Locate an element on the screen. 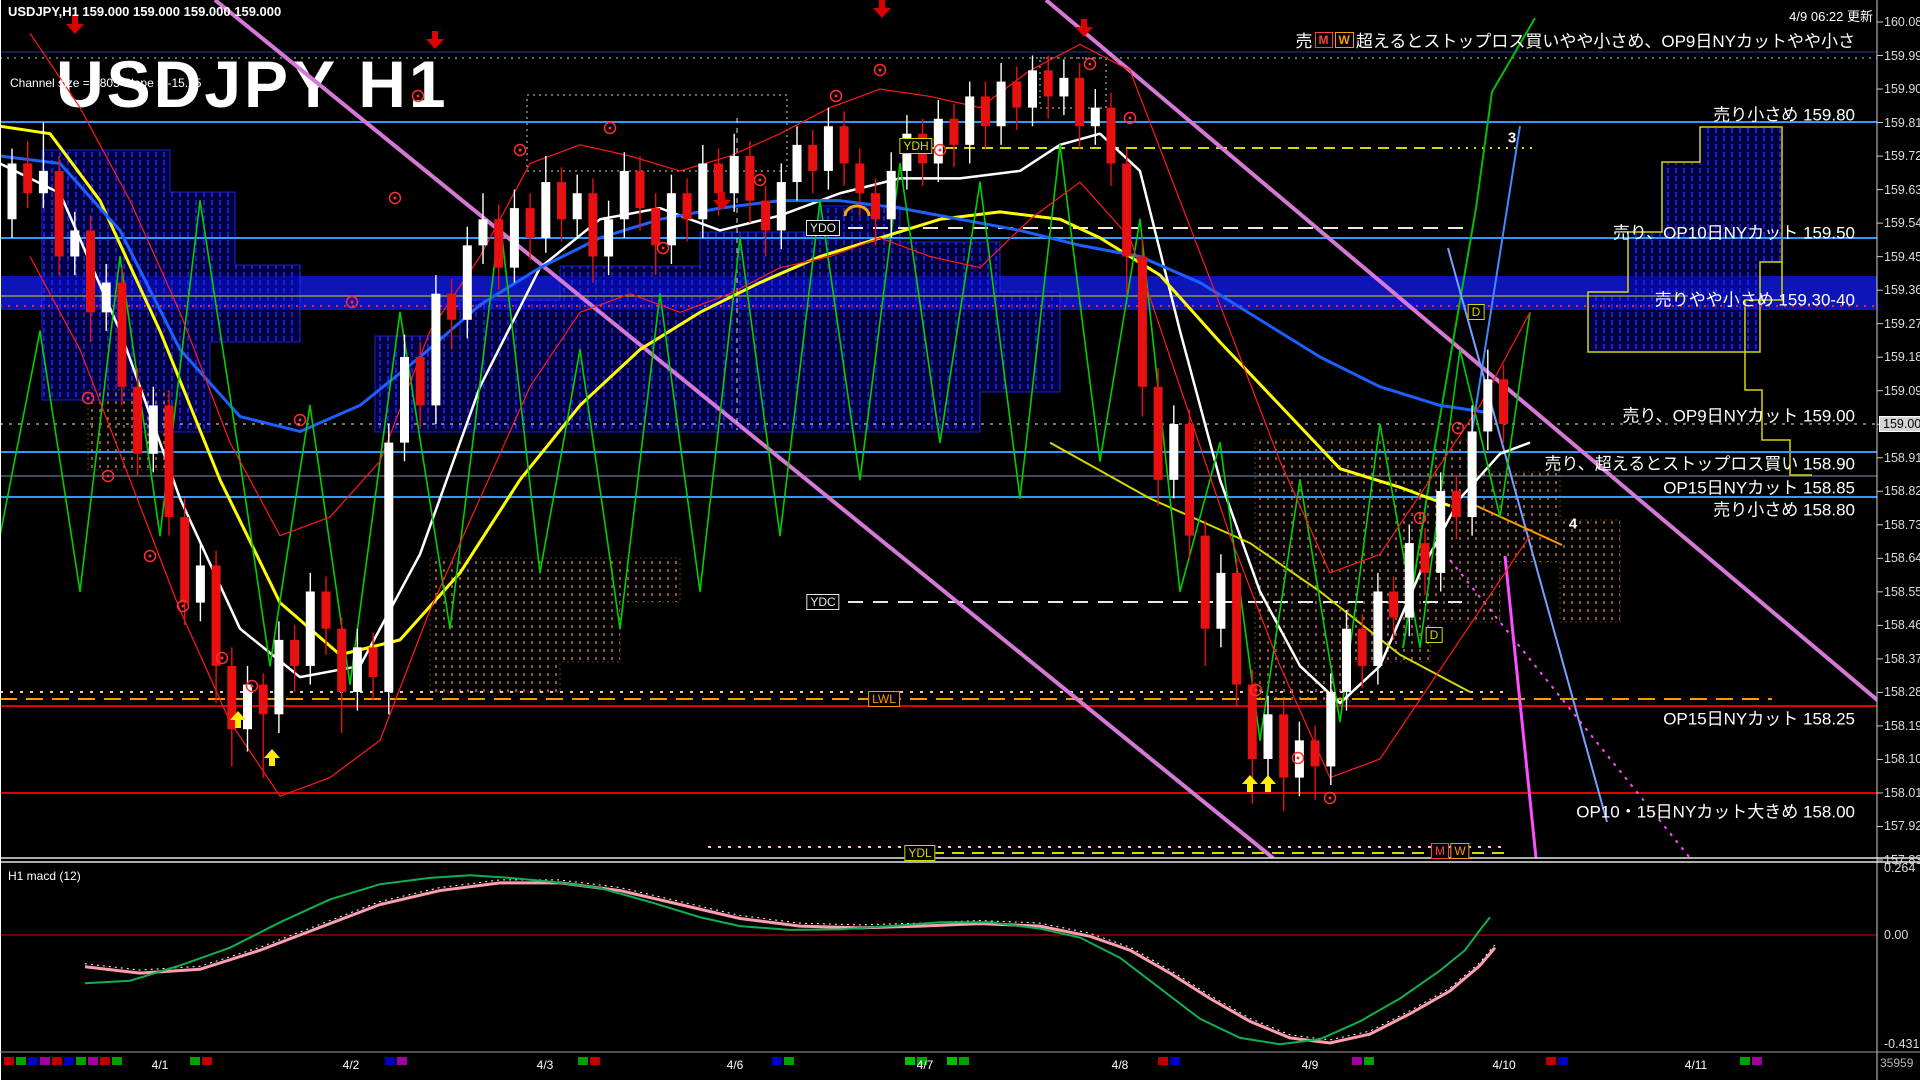 This screenshot has width=1920, height=1080. chart-tag-ydo: YDO is located at coordinates (823, 228).